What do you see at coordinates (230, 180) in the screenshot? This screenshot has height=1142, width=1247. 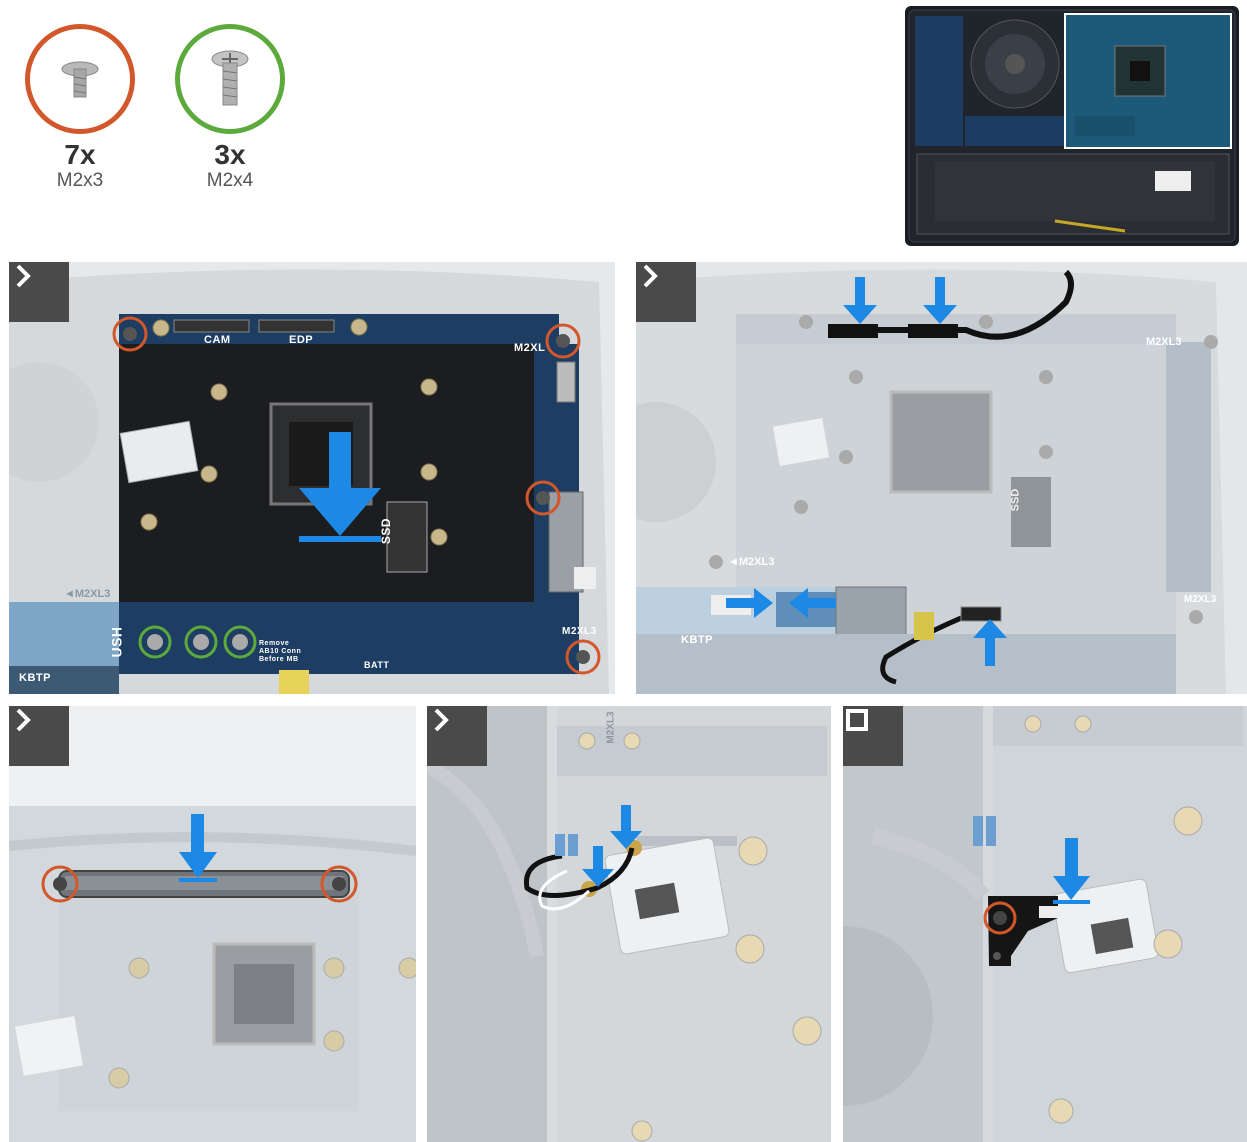 I see `screw-size-m2x4: M2x4` at bounding box center [230, 180].